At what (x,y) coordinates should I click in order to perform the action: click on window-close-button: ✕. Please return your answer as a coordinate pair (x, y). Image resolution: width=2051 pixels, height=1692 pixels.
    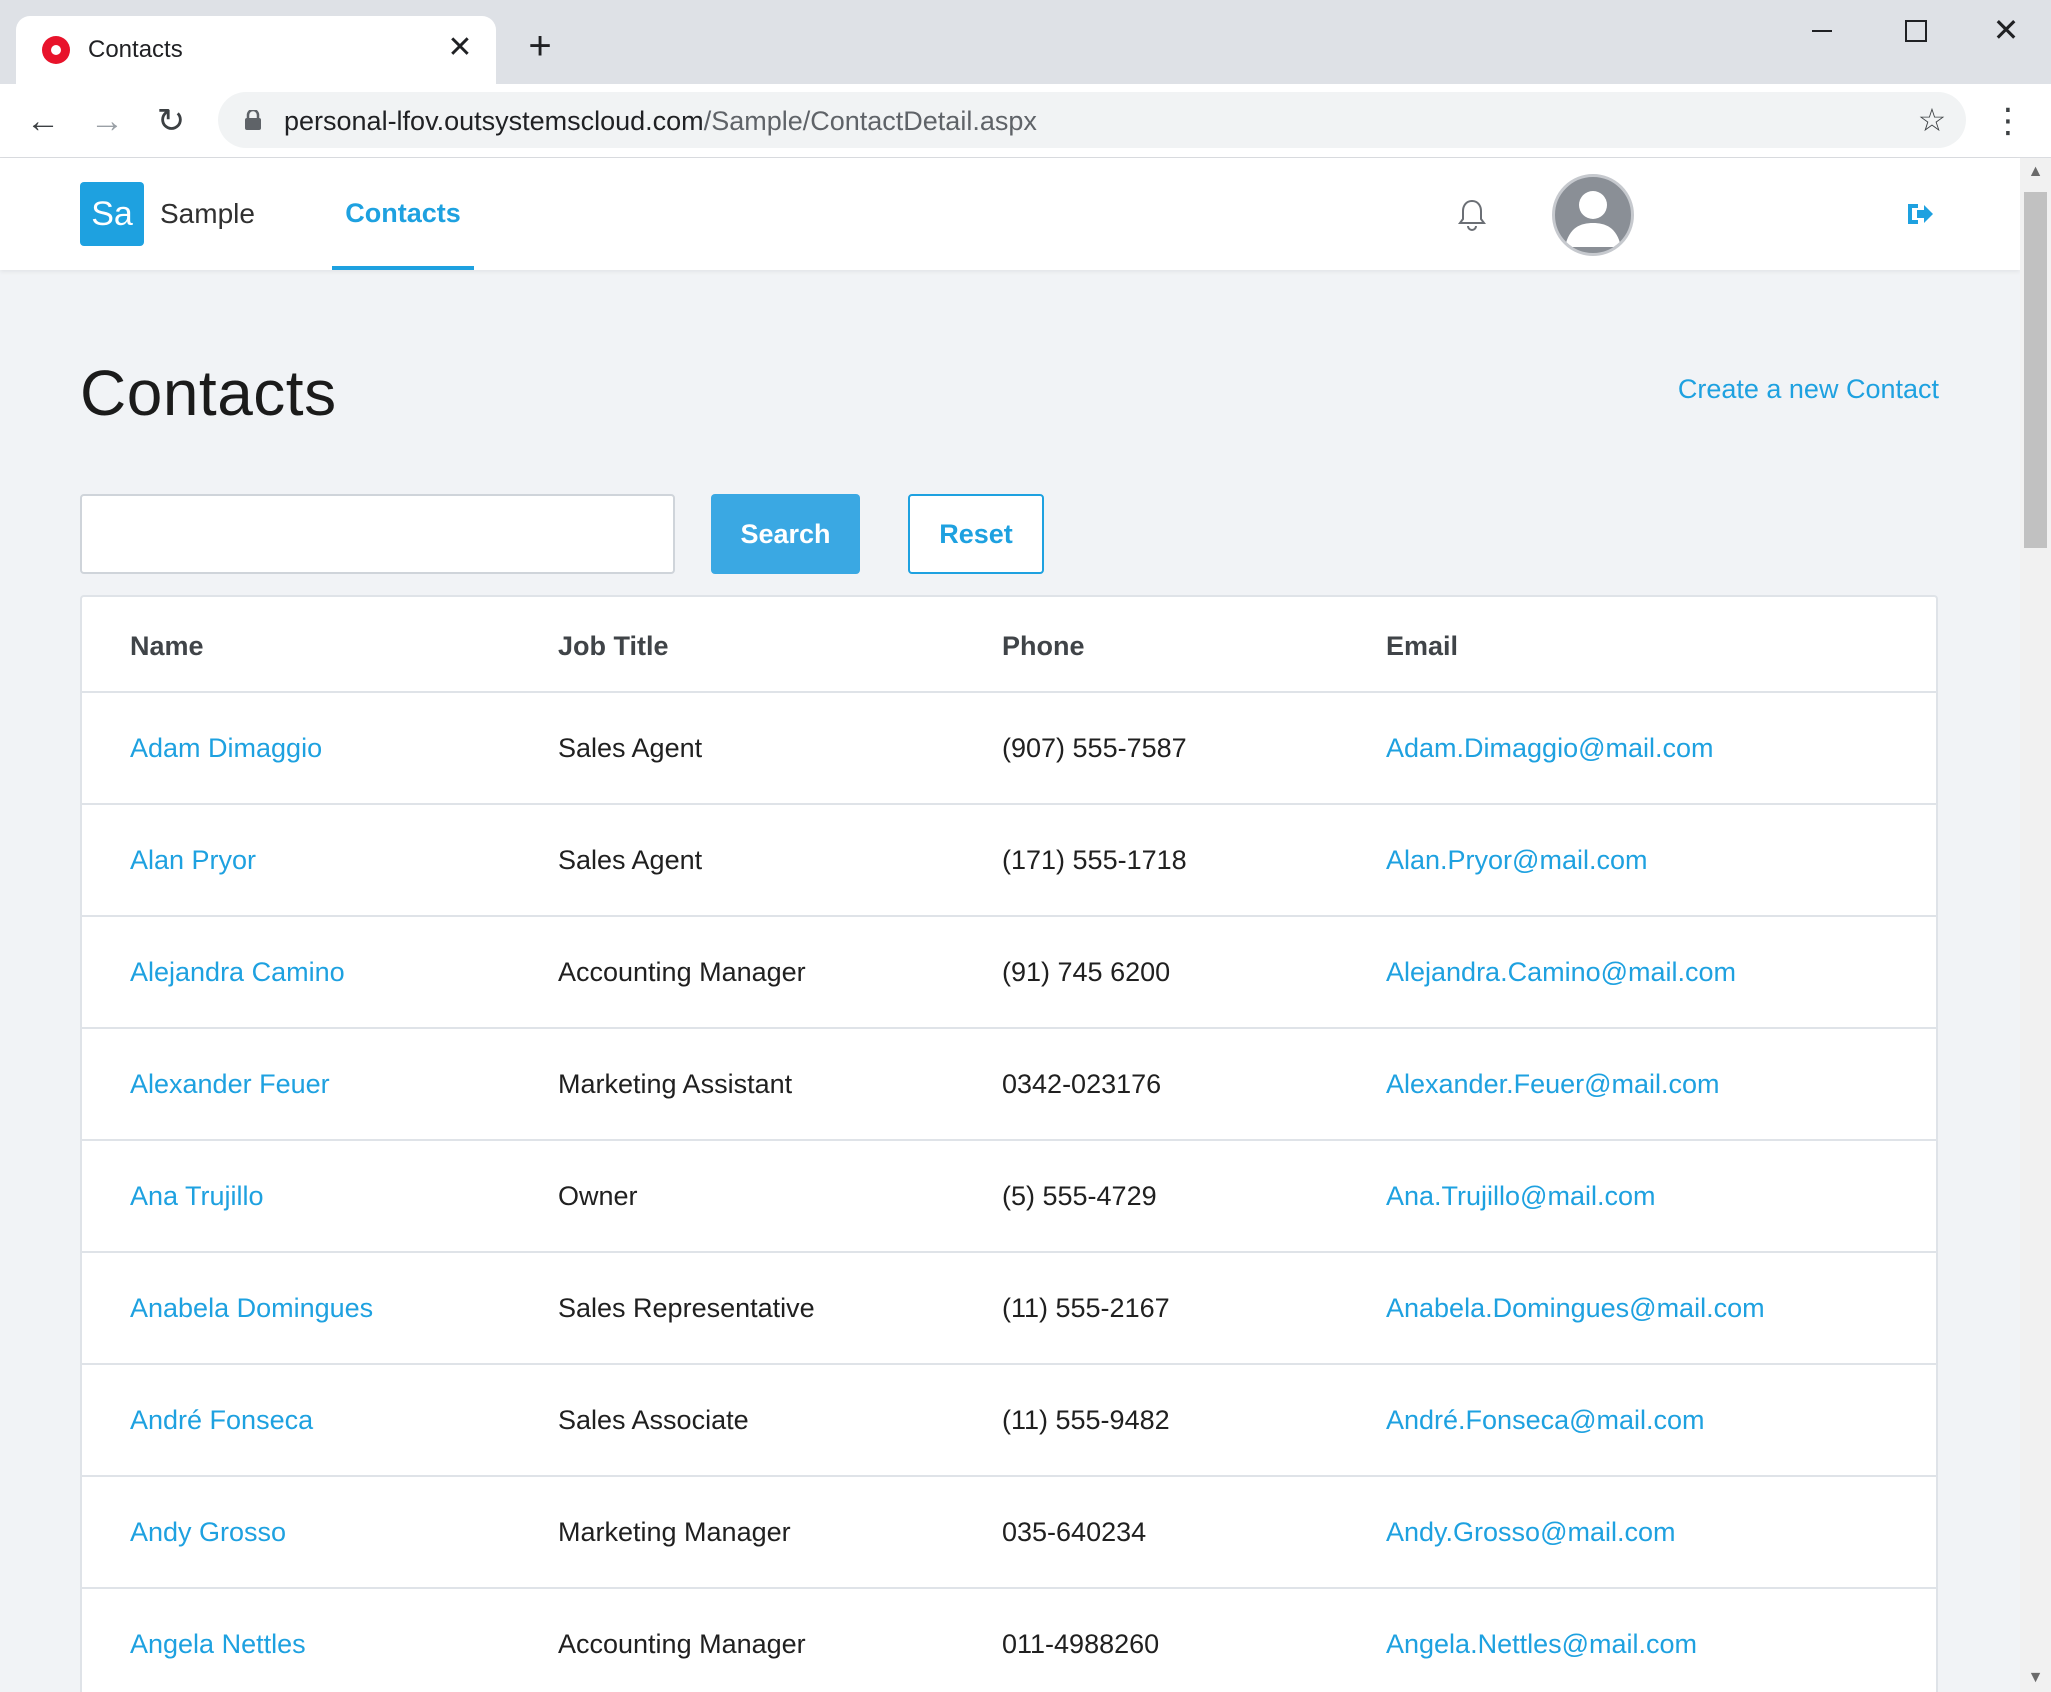
    Looking at the image, I should click on (2006, 30).